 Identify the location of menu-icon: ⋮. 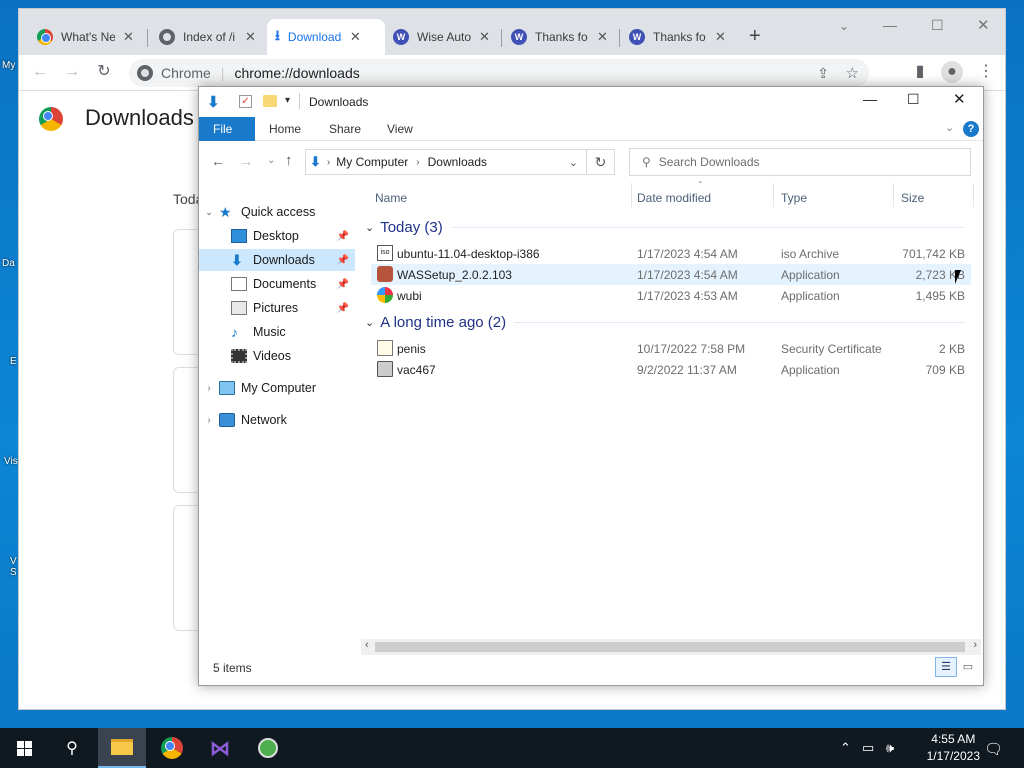
(986, 72).